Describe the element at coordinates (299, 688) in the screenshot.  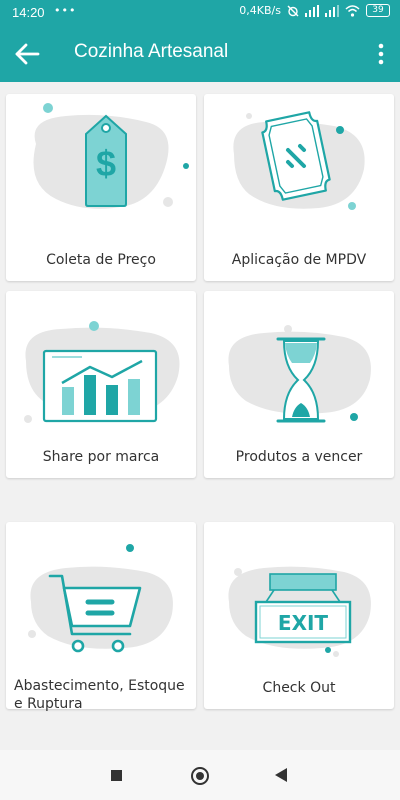
I see `card-label: Check Out` at that location.